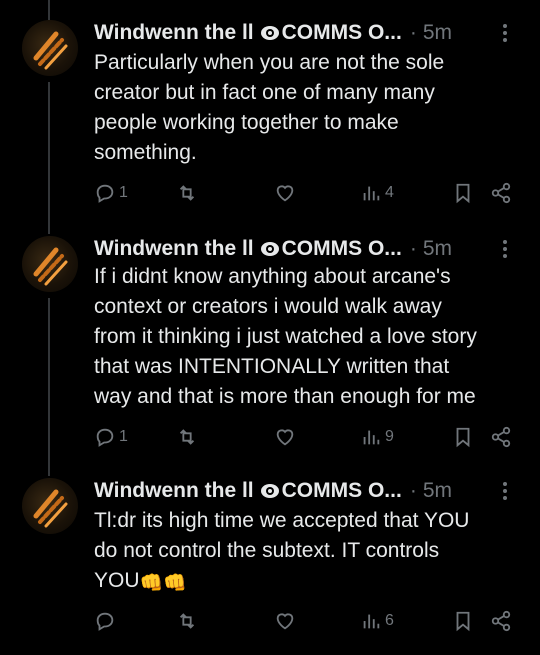  What do you see at coordinates (269, 62) in the screenshot?
I see `tweet-text-line: Particularly when you are not the sole` at bounding box center [269, 62].